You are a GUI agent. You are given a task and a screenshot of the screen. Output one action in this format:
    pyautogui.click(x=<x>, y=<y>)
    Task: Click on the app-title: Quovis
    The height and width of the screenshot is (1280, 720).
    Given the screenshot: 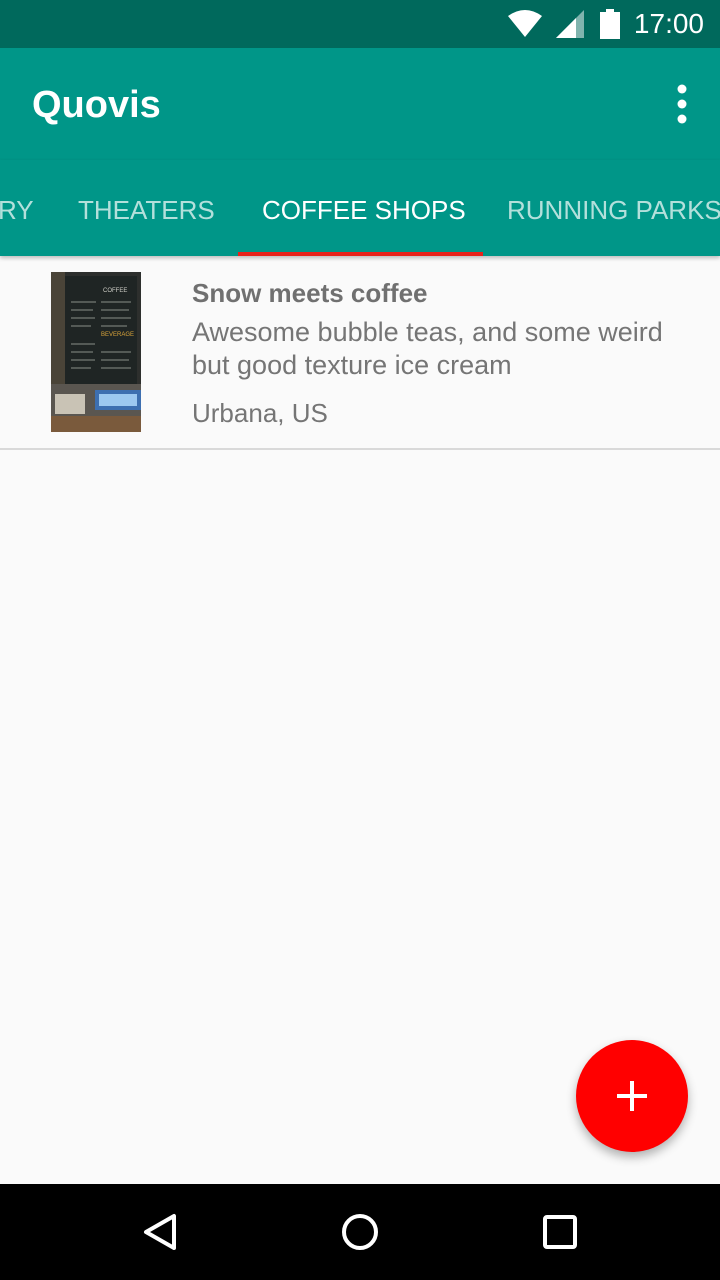 What is the action you would take?
    pyautogui.click(x=96, y=105)
    